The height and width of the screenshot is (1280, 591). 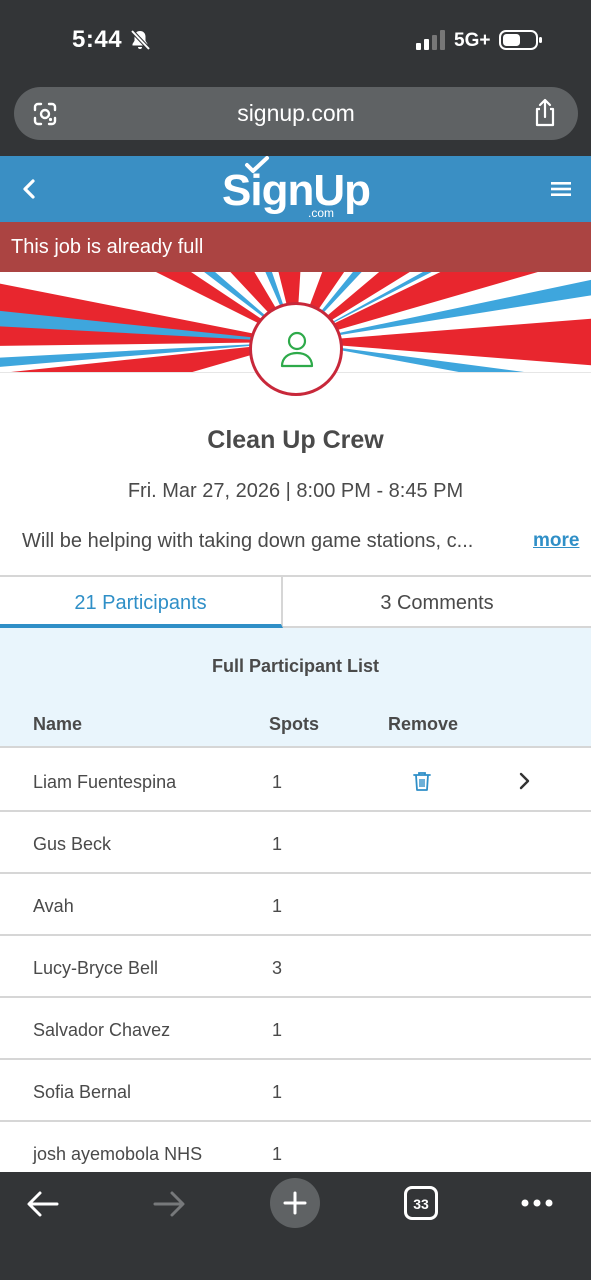 What do you see at coordinates (295, 688) in the screenshot?
I see `participant-list-header: Full Participant List Name Spots Remove` at bounding box center [295, 688].